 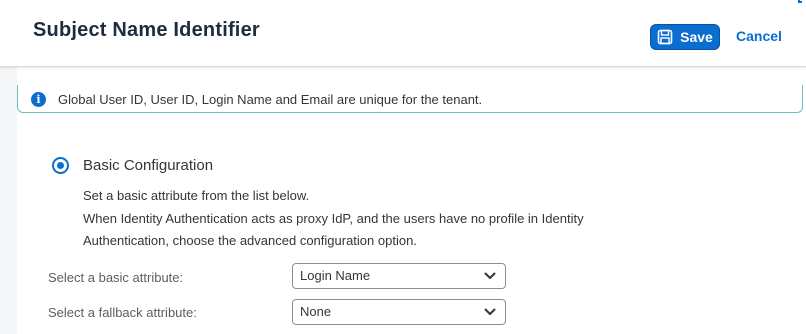 What do you see at coordinates (800, 1) in the screenshot?
I see `corner-mark` at bounding box center [800, 1].